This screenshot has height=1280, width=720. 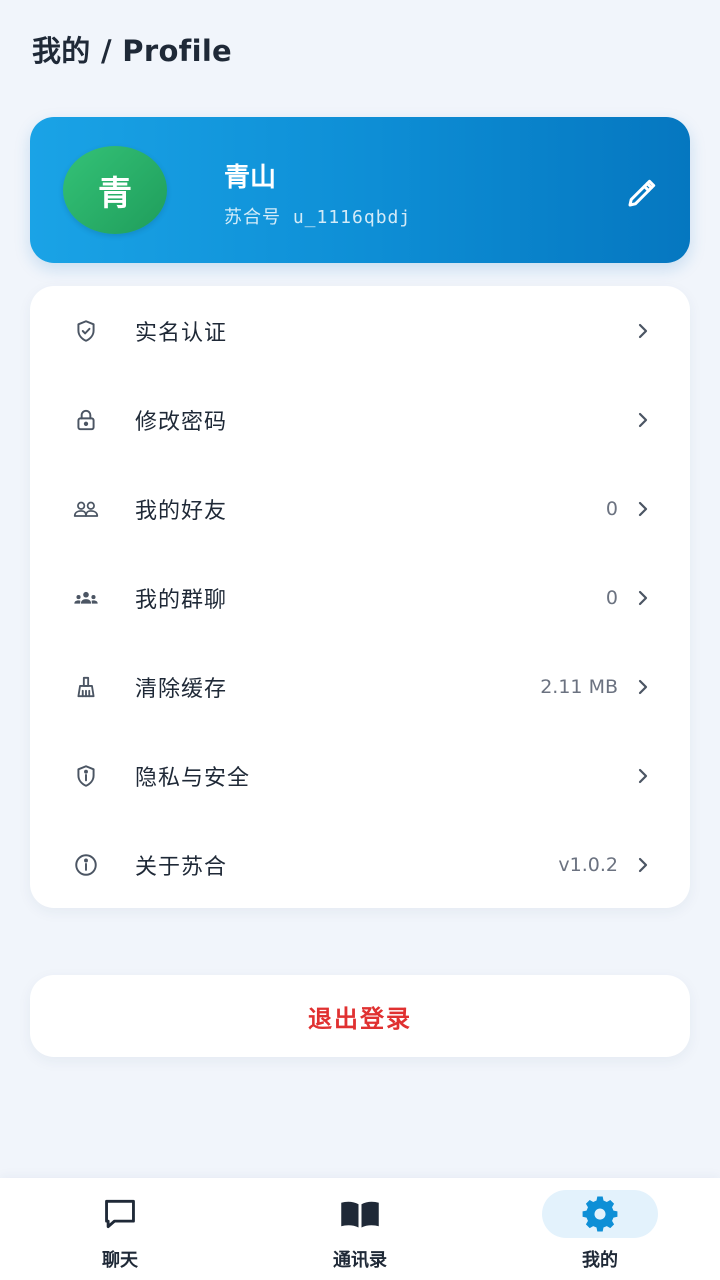 I want to click on page-title: 我的 / Profile, so click(x=132, y=51).